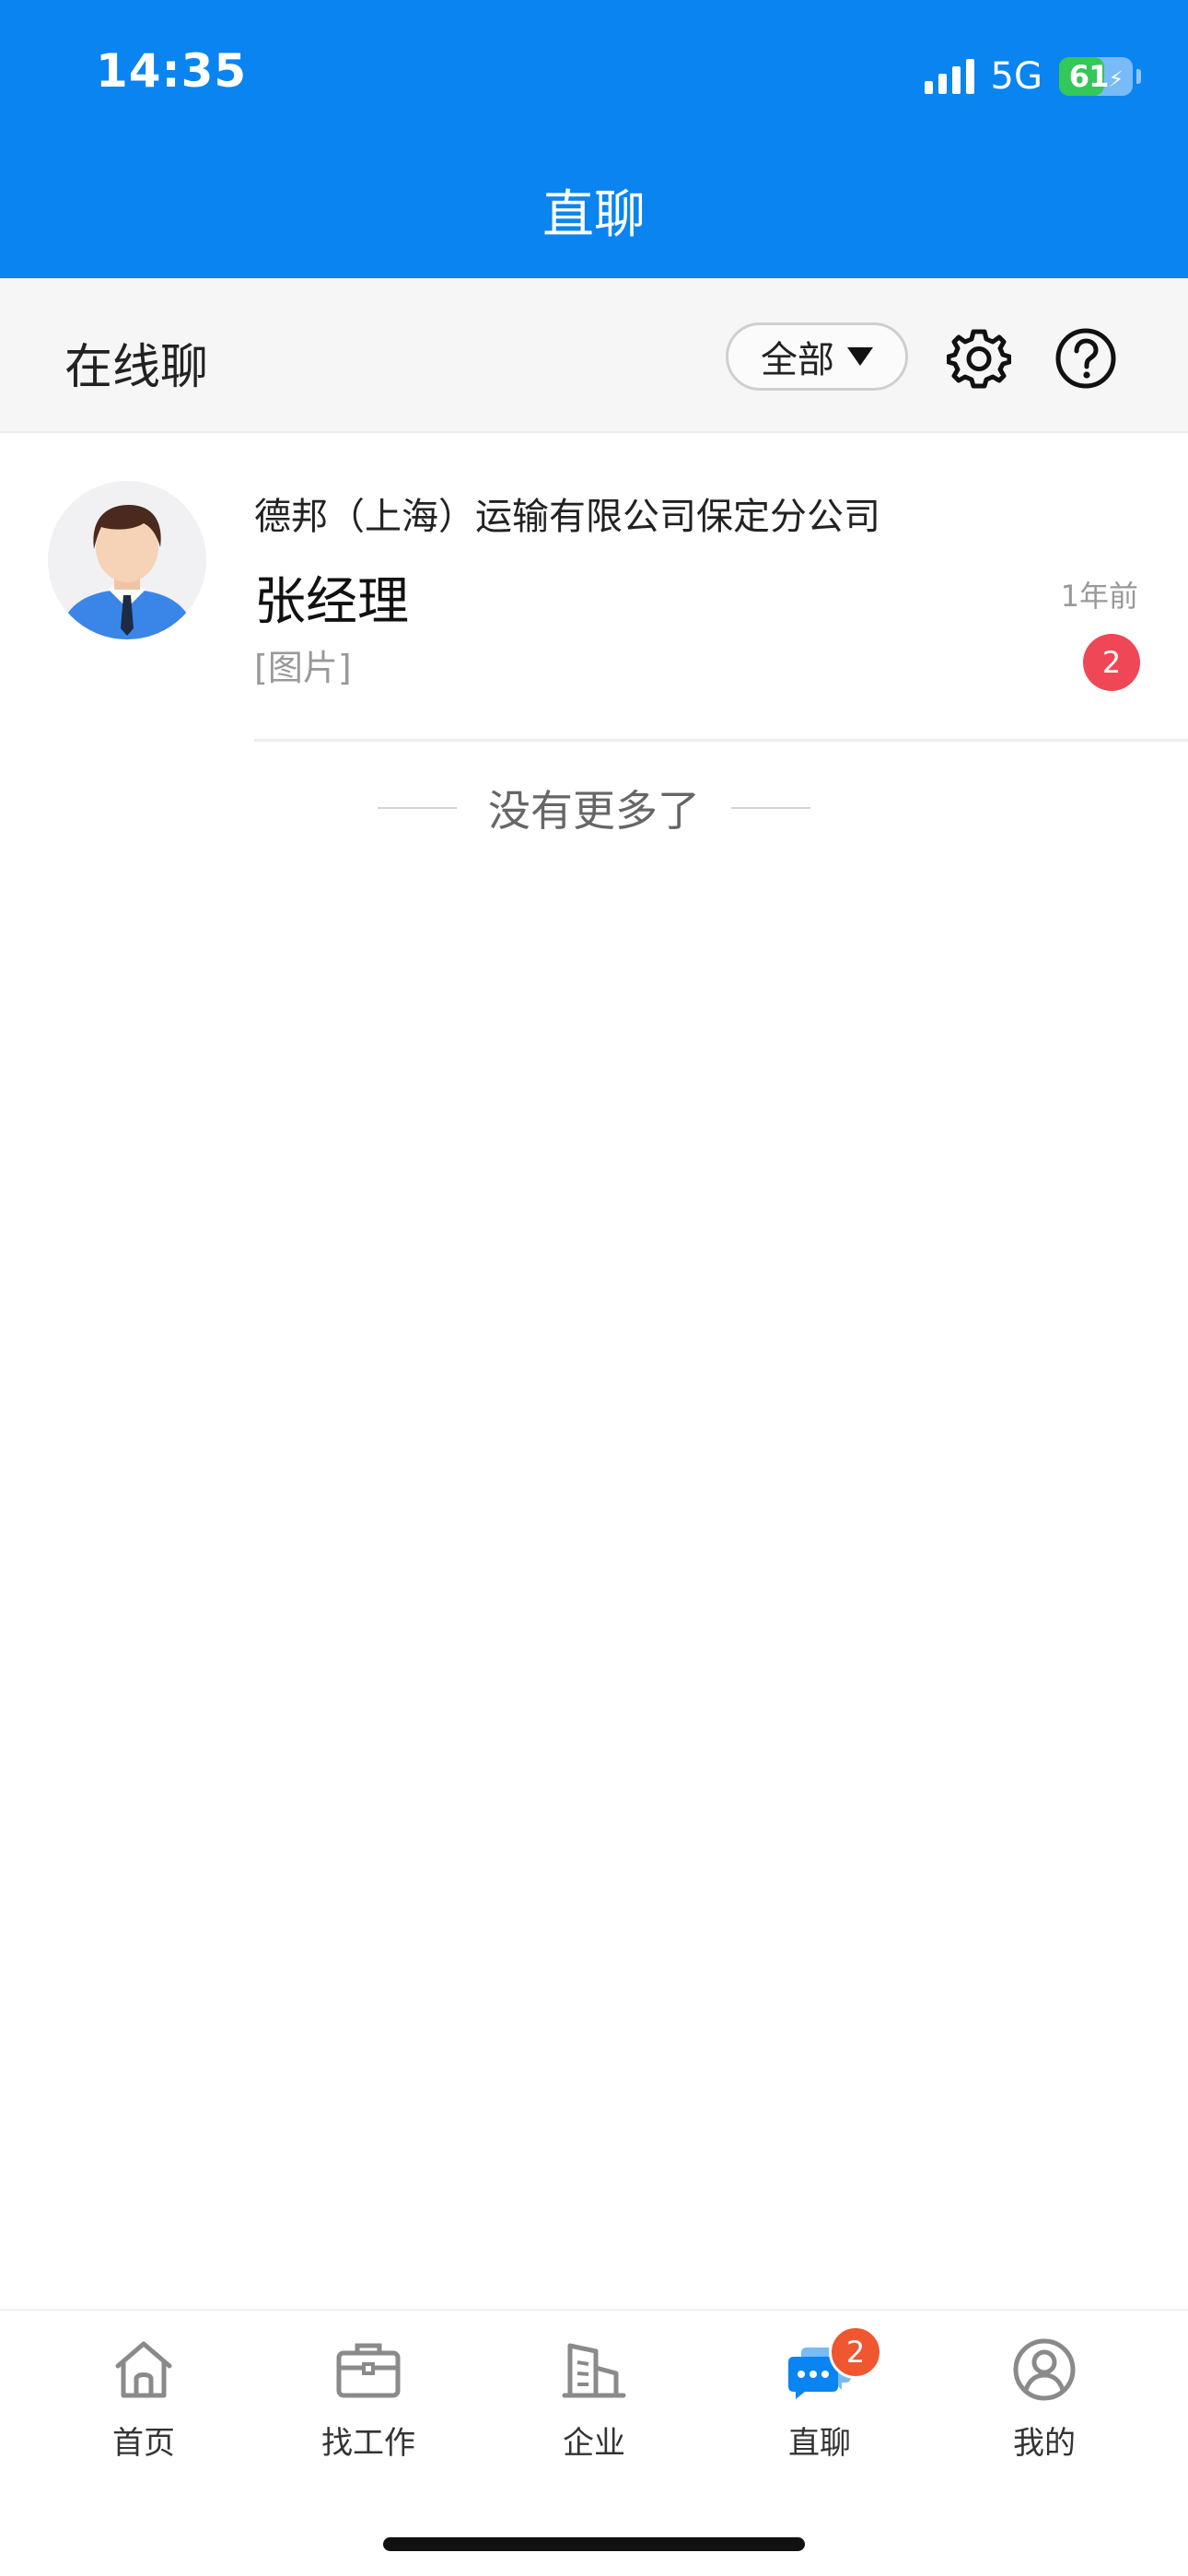 The image size is (1188, 2576). Describe the element at coordinates (136, 367) in the screenshot. I see `section-title: 在线聊` at that location.